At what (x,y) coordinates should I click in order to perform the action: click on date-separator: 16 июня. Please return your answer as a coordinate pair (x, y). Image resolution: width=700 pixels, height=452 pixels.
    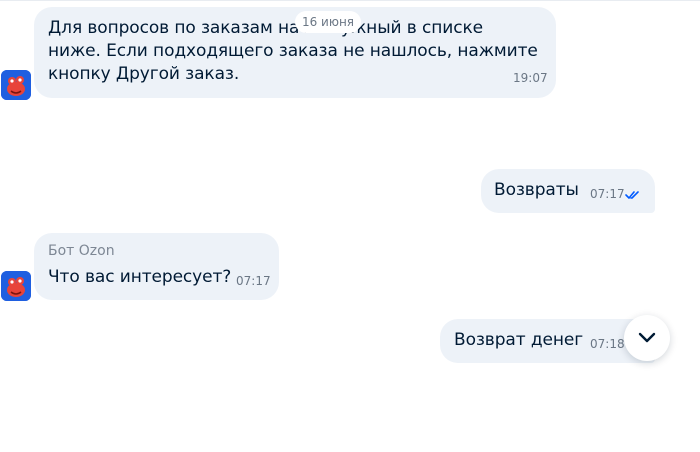
    Looking at the image, I should click on (328, 22).